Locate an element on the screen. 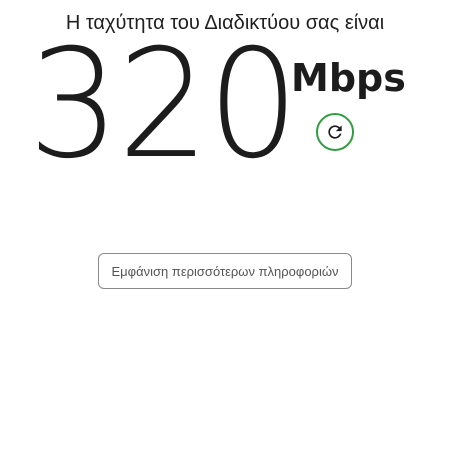 This screenshot has height=450, width=450. refresh-icon is located at coordinates (335, 132).